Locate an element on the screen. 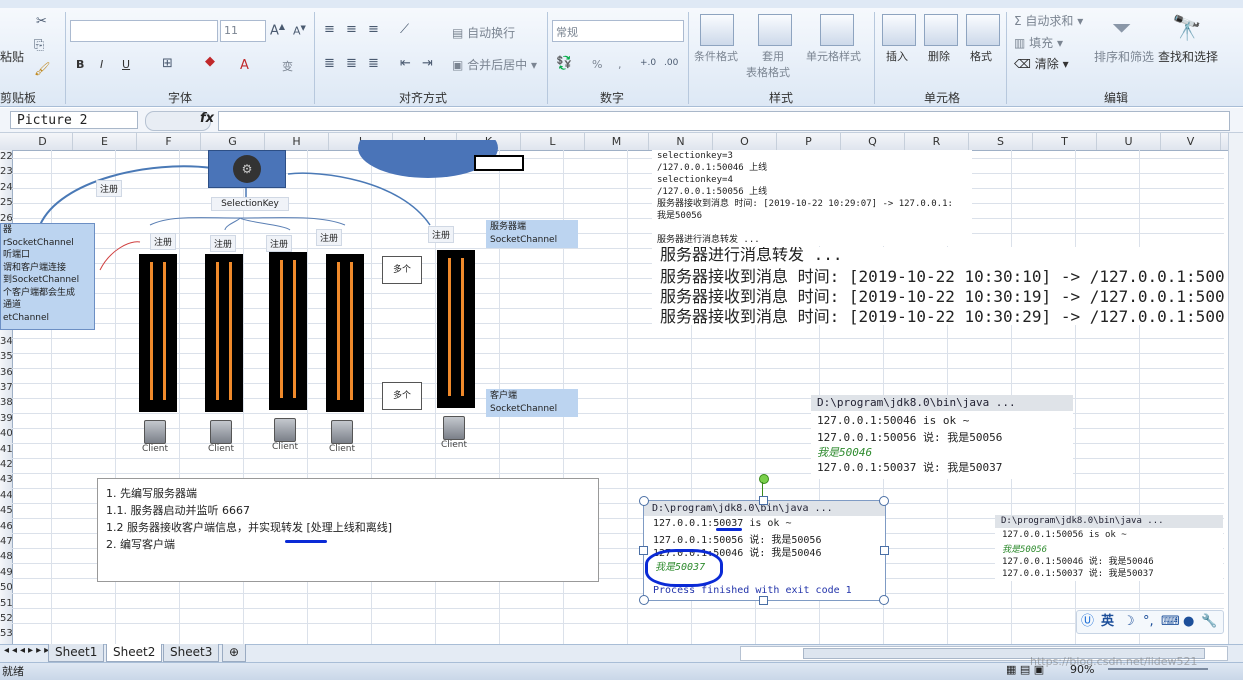 The width and height of the screenshot is (1243, 680). align-left-icon: ≣ is located at coordinates (329, 63).